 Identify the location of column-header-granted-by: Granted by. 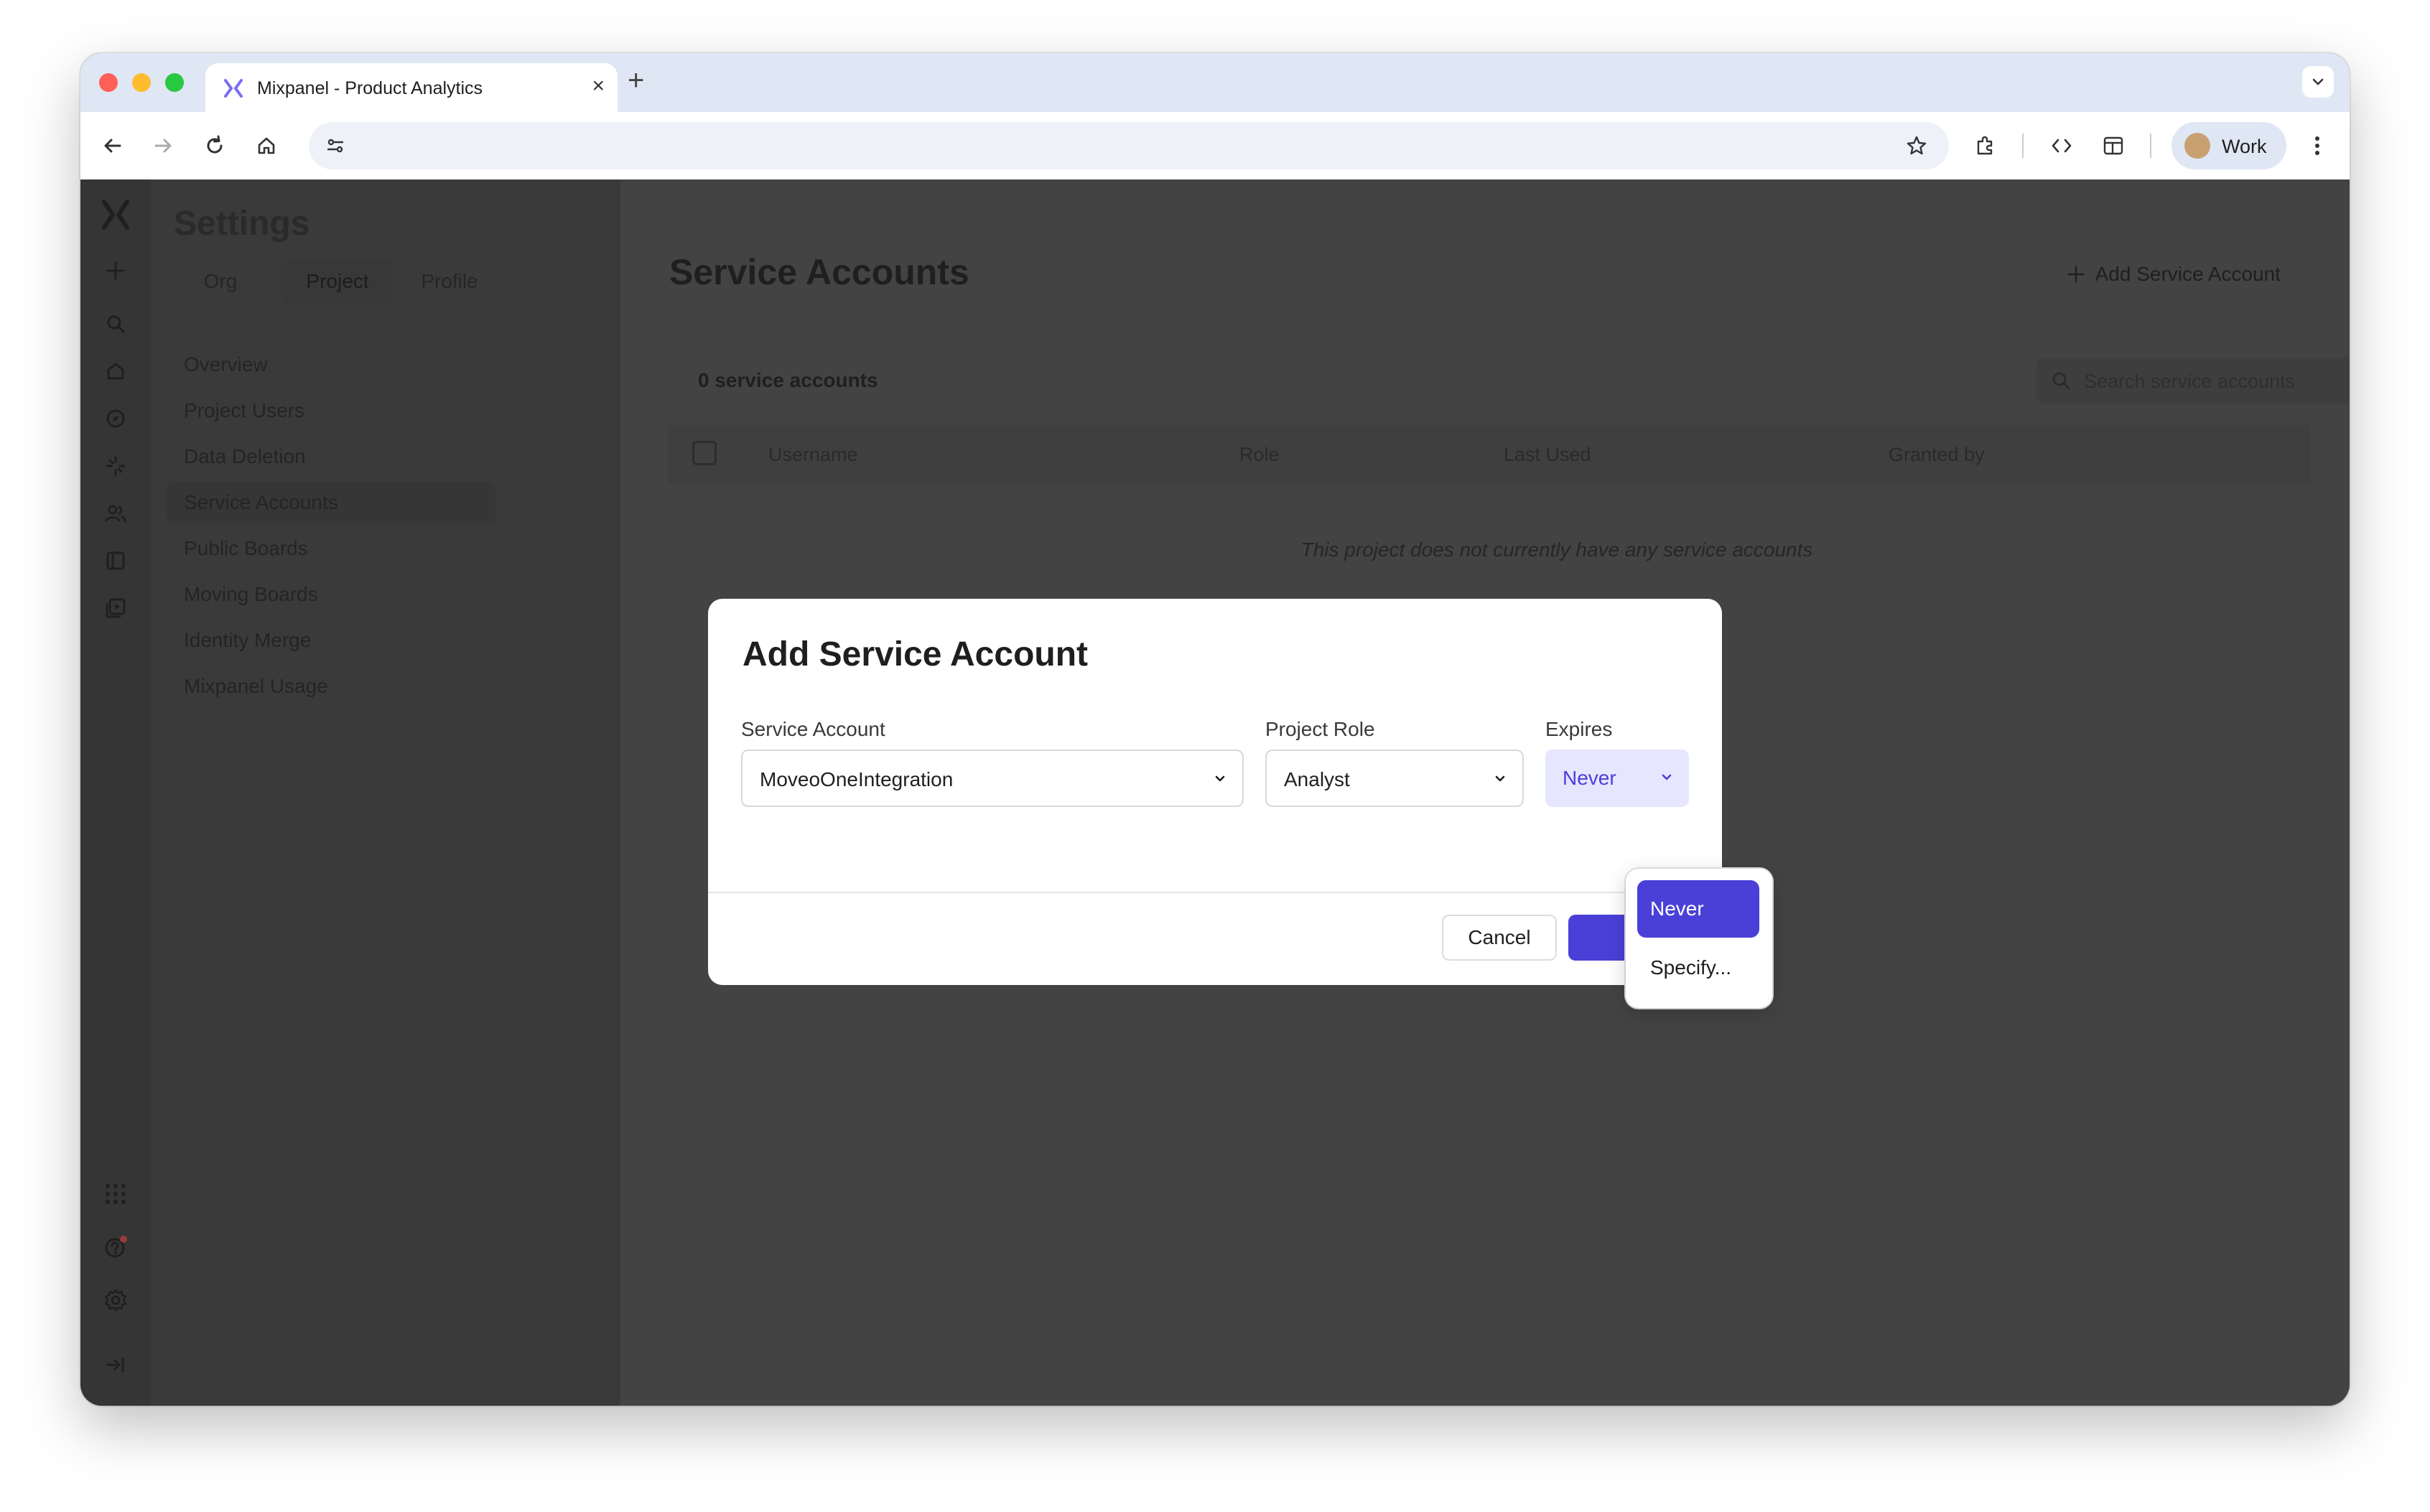
(1937, 455).